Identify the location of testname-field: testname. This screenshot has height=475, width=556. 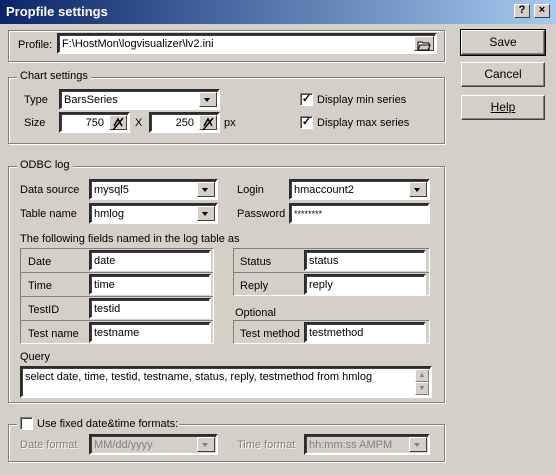
(150, 332).